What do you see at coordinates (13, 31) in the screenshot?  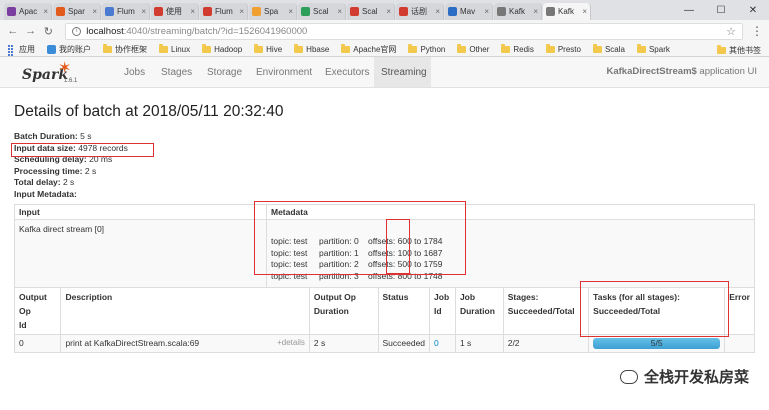 I see `back-icon: ←` at bounding box center [13, 31].